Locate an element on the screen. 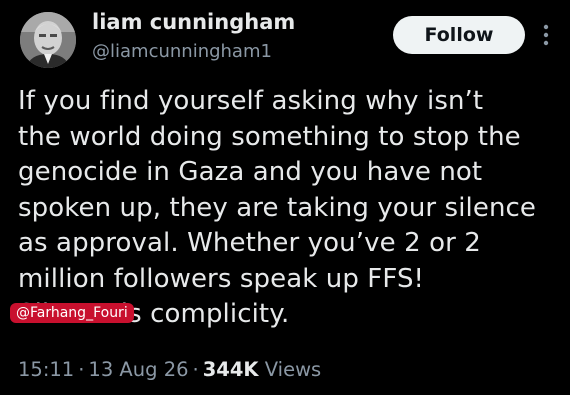  views-count: 344K is located at coordinates (230, 369).